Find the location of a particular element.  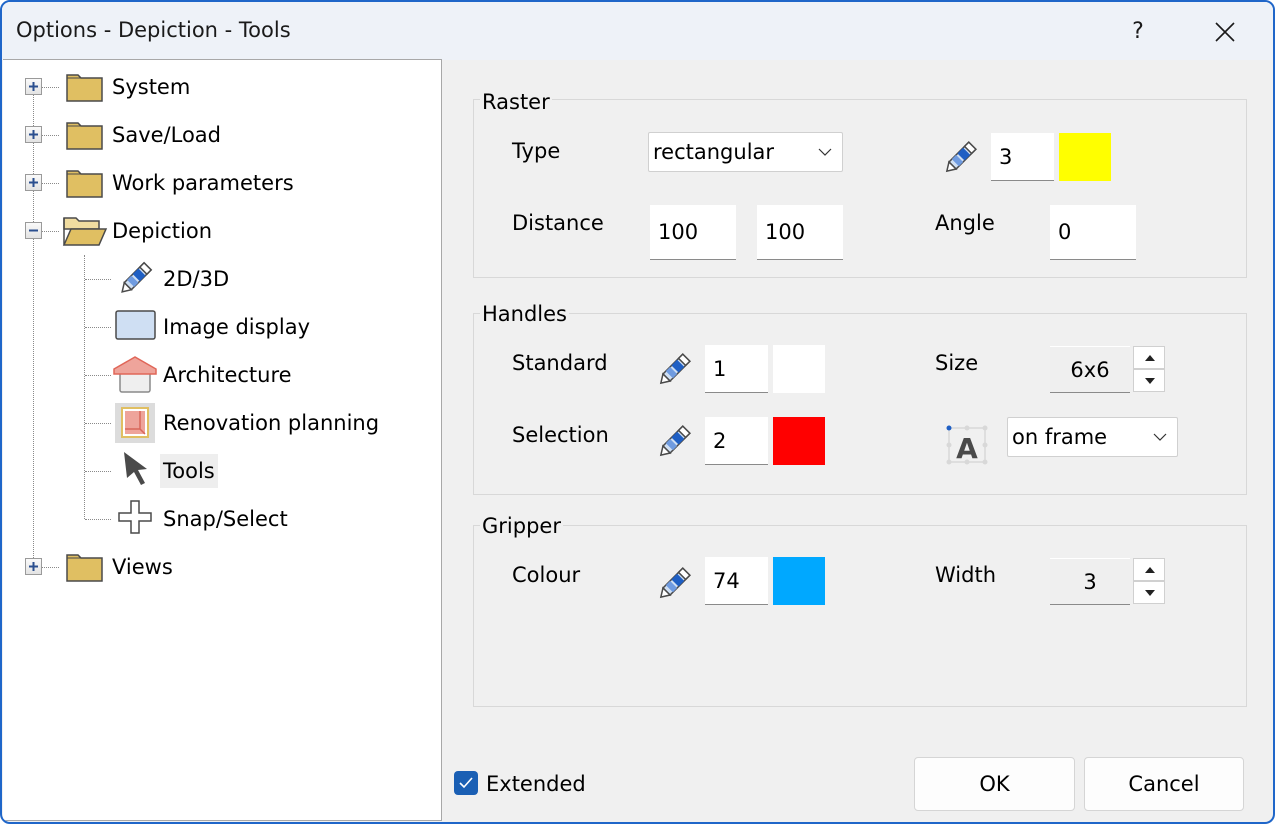

tree-item-label: Work parameters is located at coordinates (203, 183).